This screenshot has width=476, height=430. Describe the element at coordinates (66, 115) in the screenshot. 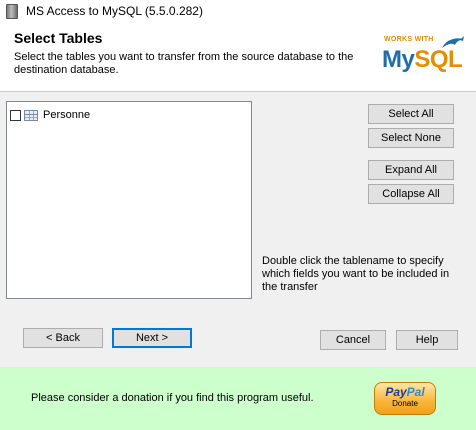

I see `table-name: Personne` at that location.